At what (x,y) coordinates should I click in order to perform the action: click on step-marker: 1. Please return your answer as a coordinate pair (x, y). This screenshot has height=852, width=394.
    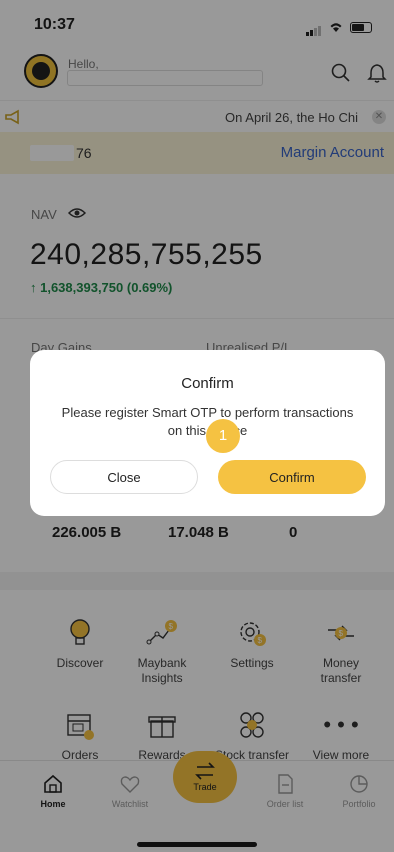
    Looking at the image, I should click on (223, 436).